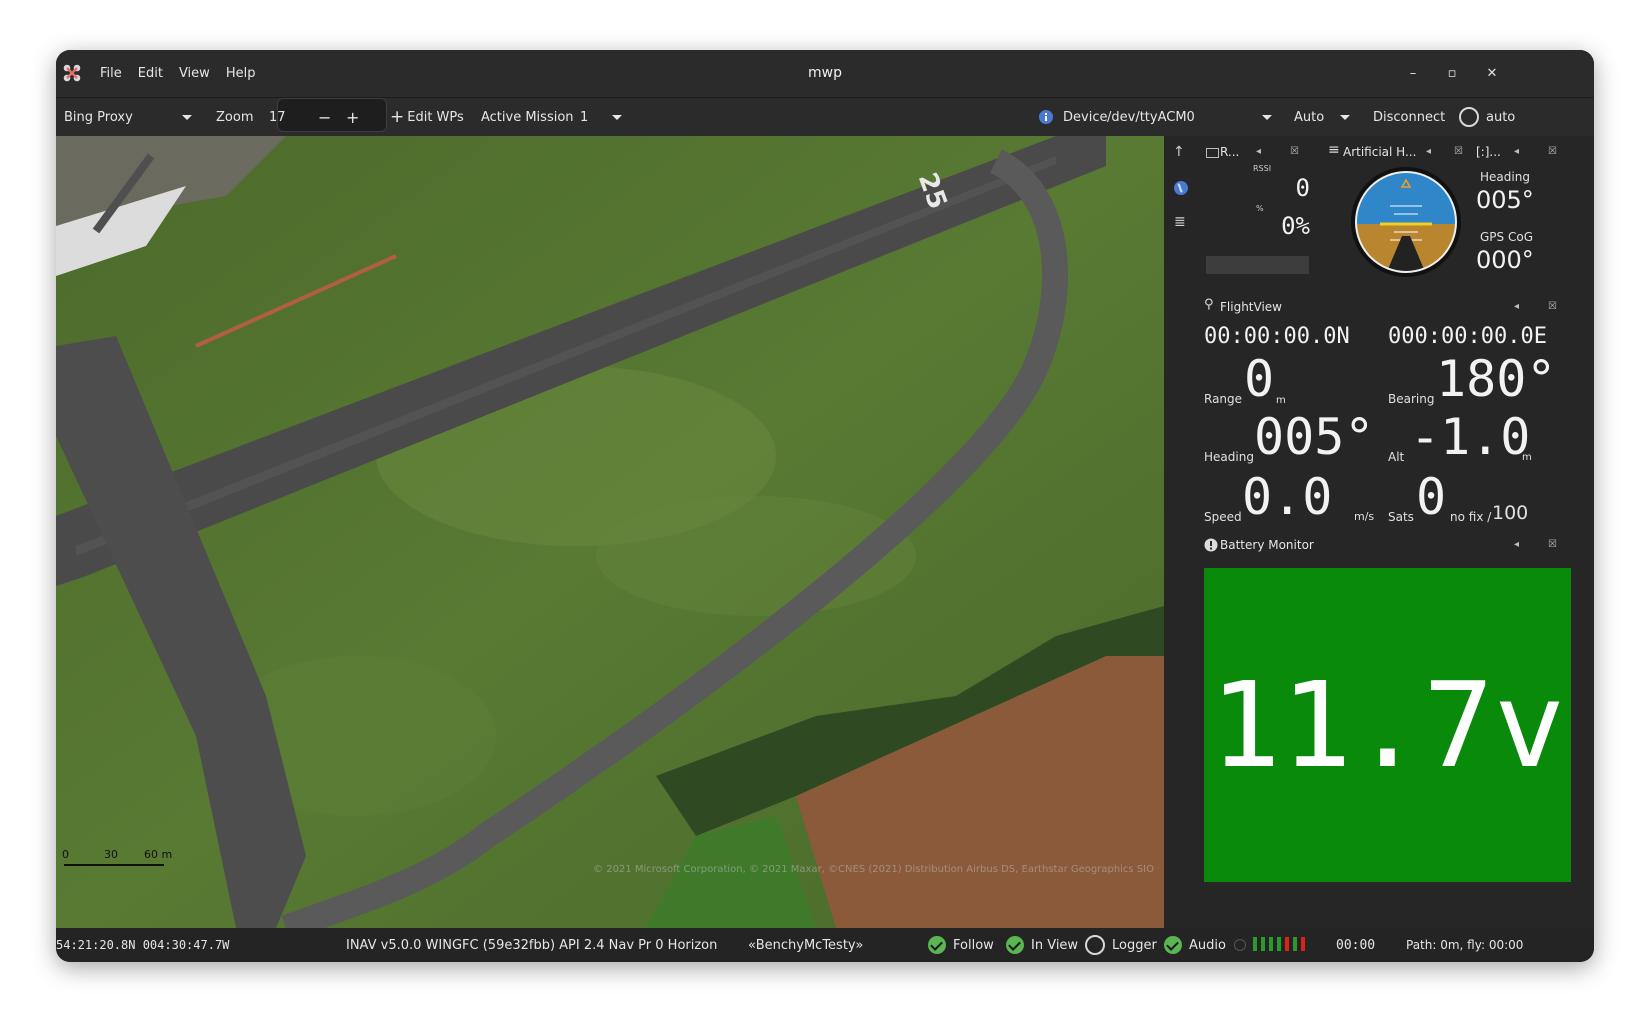  I want to click on app-logo-icon, so click(72, 73).